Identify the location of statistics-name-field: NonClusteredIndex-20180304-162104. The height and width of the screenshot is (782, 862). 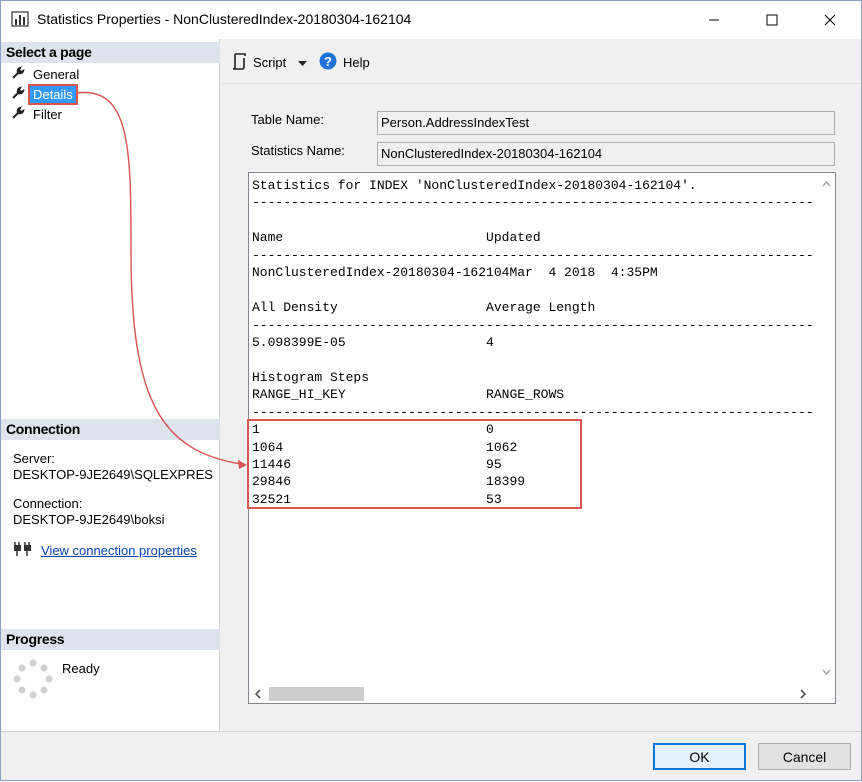
(606, 154).